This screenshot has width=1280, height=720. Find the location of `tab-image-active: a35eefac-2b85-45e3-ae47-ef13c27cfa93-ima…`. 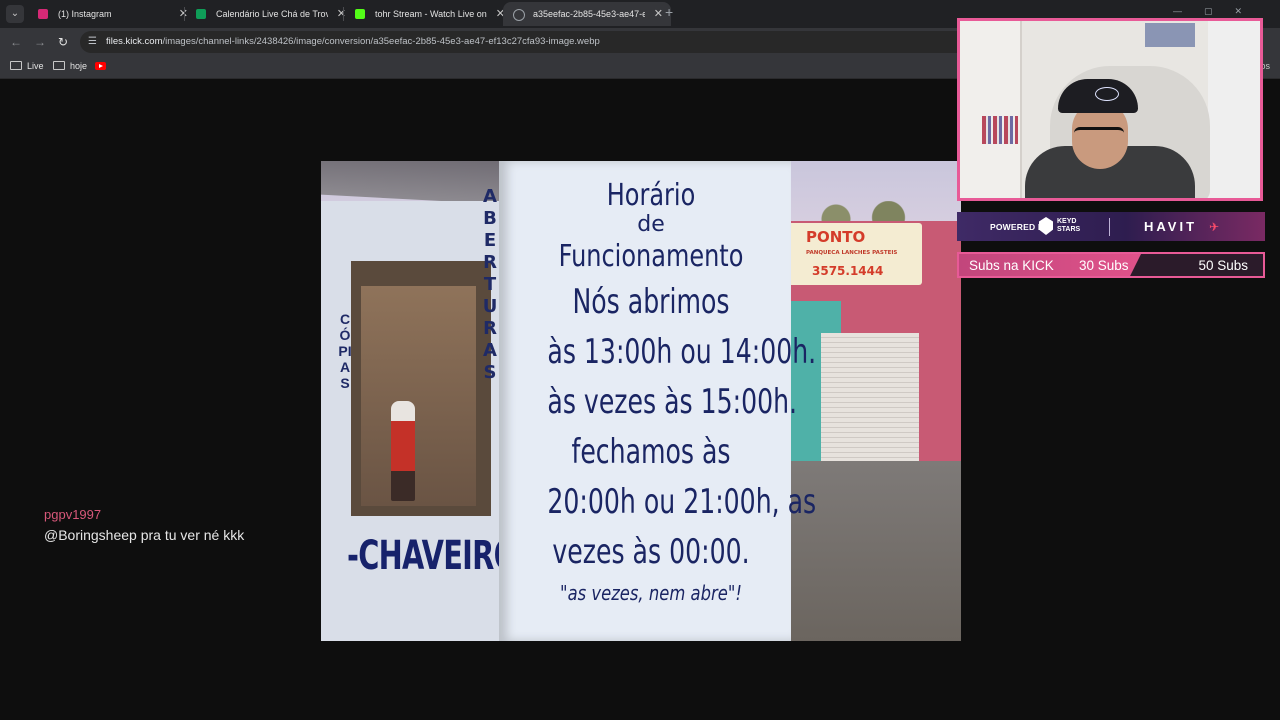

tab-image-active: a35eefac-2b85-45e3-ae47-ef13c27cfa93-ima… is located at coordinates (587, 14).